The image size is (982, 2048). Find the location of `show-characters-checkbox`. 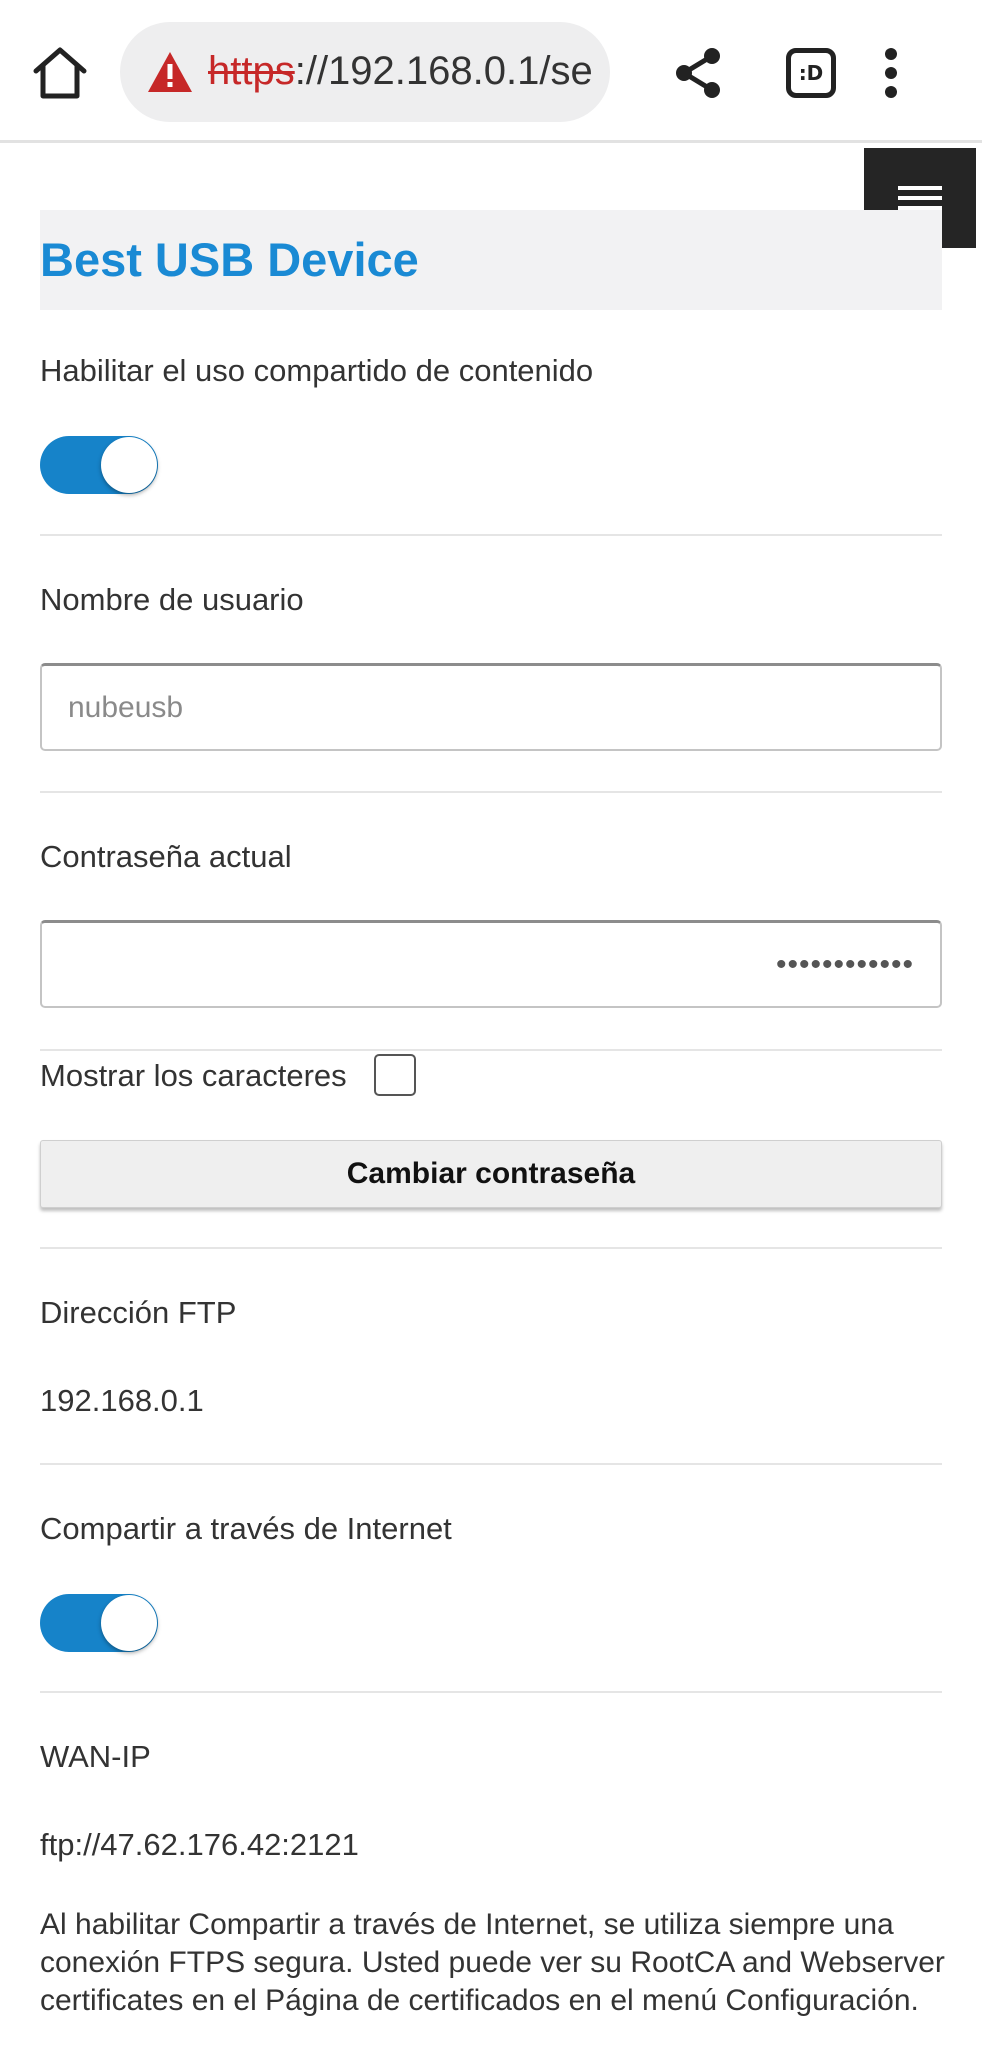

show-characters-checkbox is located at coordinates (395, 1075).